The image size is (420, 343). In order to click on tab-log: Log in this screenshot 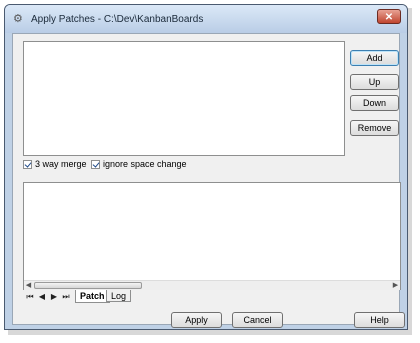, I will do `click(119, 296)`.